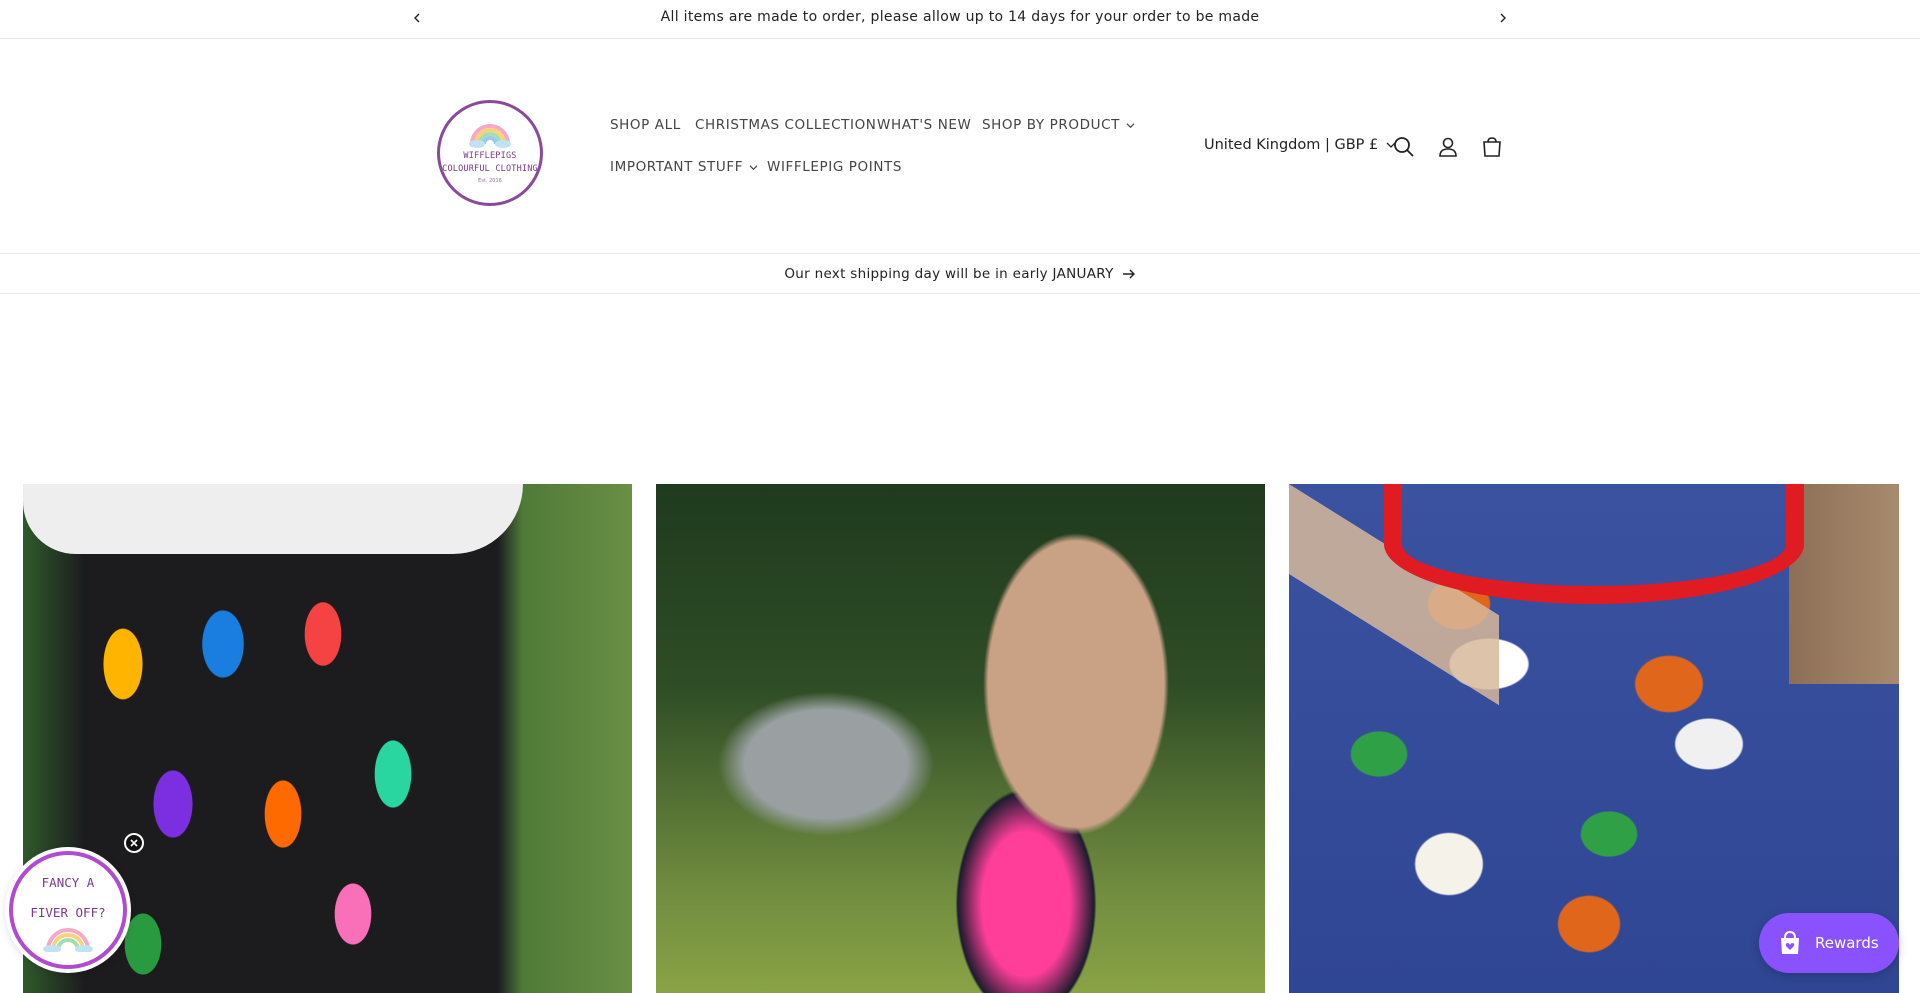 This screenshot has width=1920, height=993. I want to click on nav-item-label: IMPORTANT STUFF, so click(677, 167).